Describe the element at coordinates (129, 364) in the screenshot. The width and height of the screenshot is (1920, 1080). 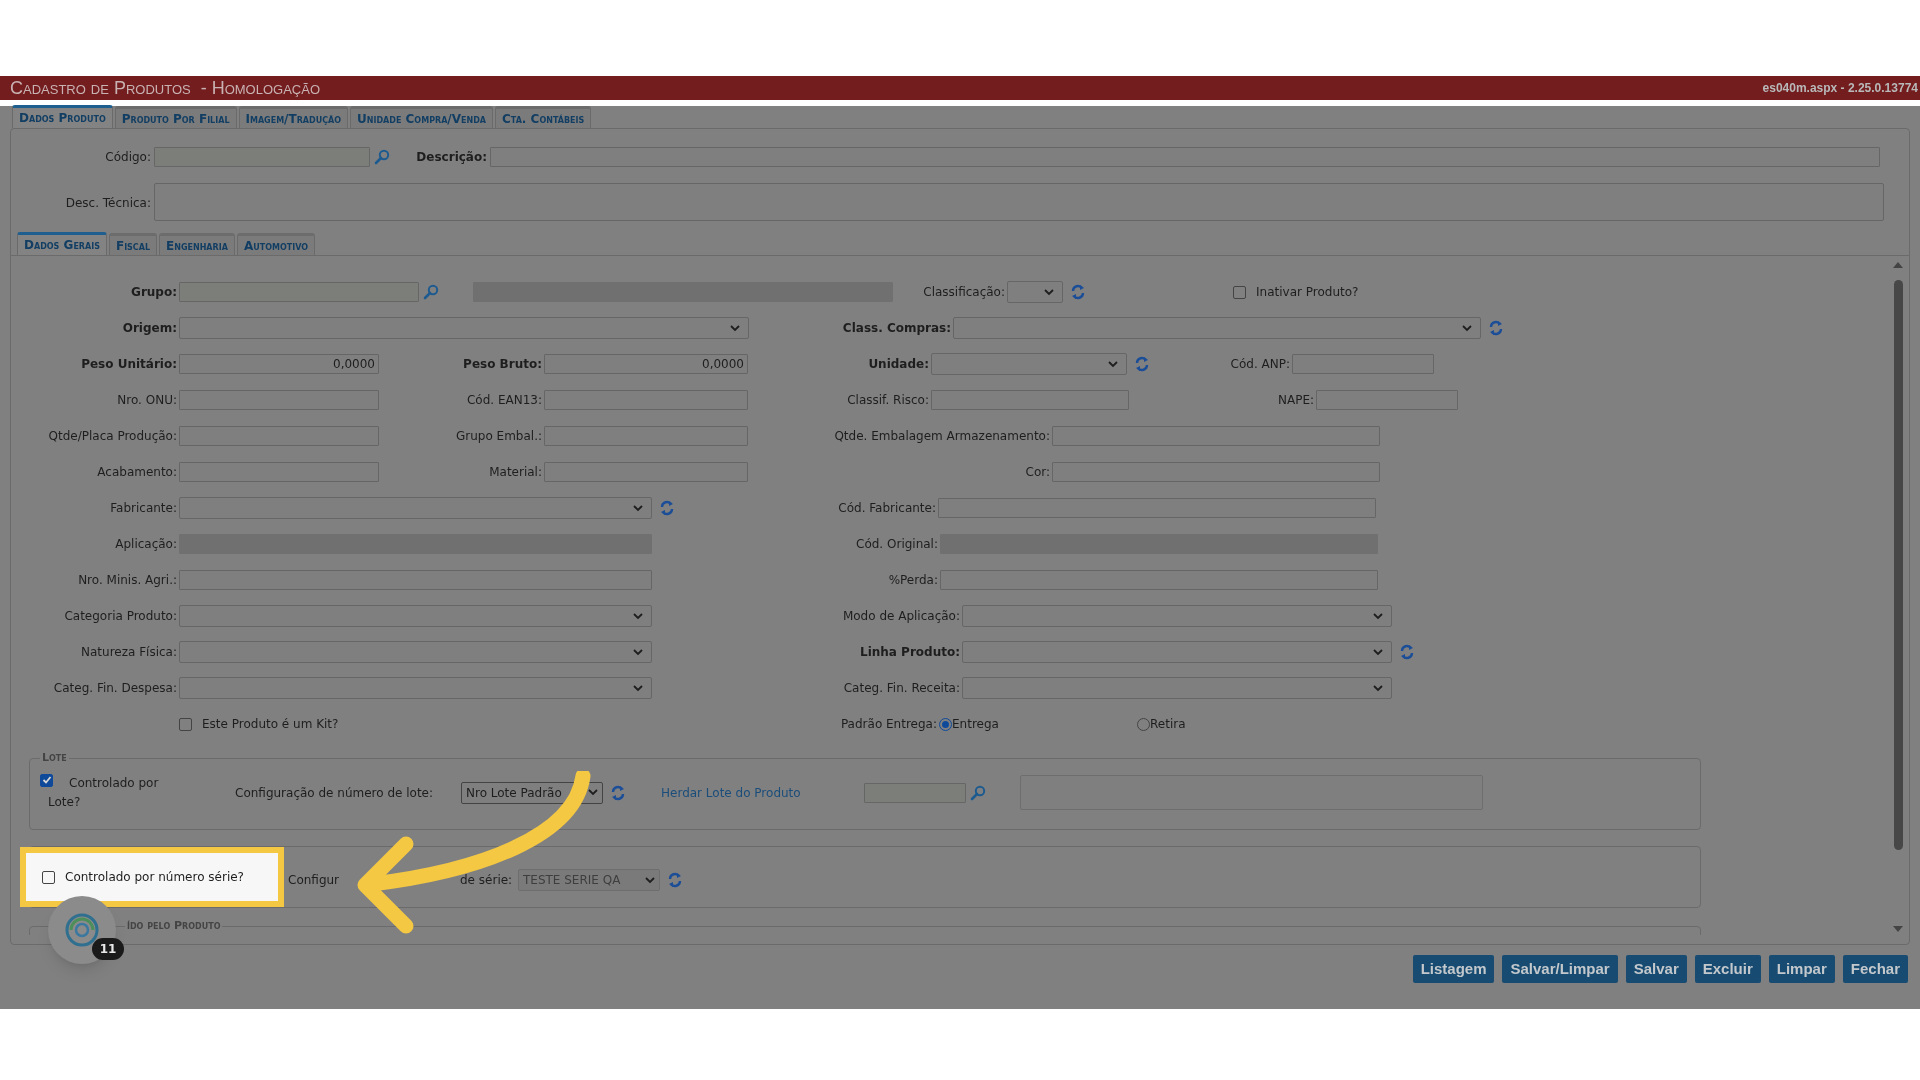
I see `field-label: Peso Unitário:` at that location.